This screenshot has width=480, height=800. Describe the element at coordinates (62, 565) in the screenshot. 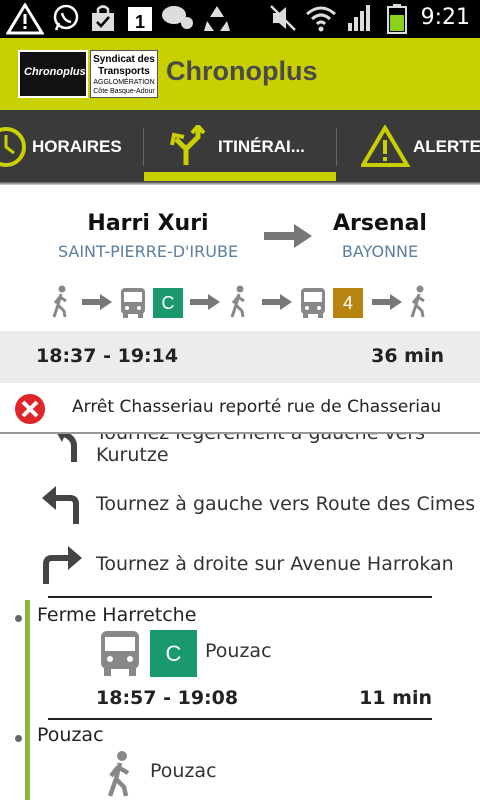

I see `turn-right-icon` at that location.